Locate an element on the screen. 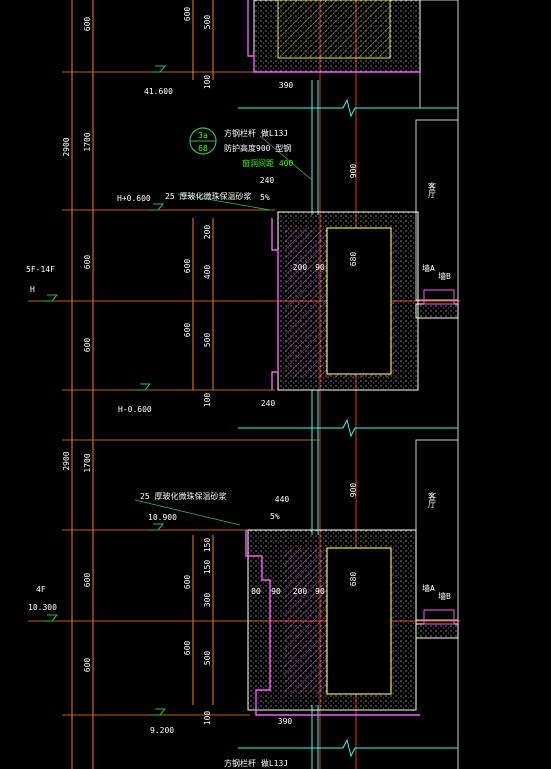  outer-dim-2: 1700 is located at coordinates (87, 141).